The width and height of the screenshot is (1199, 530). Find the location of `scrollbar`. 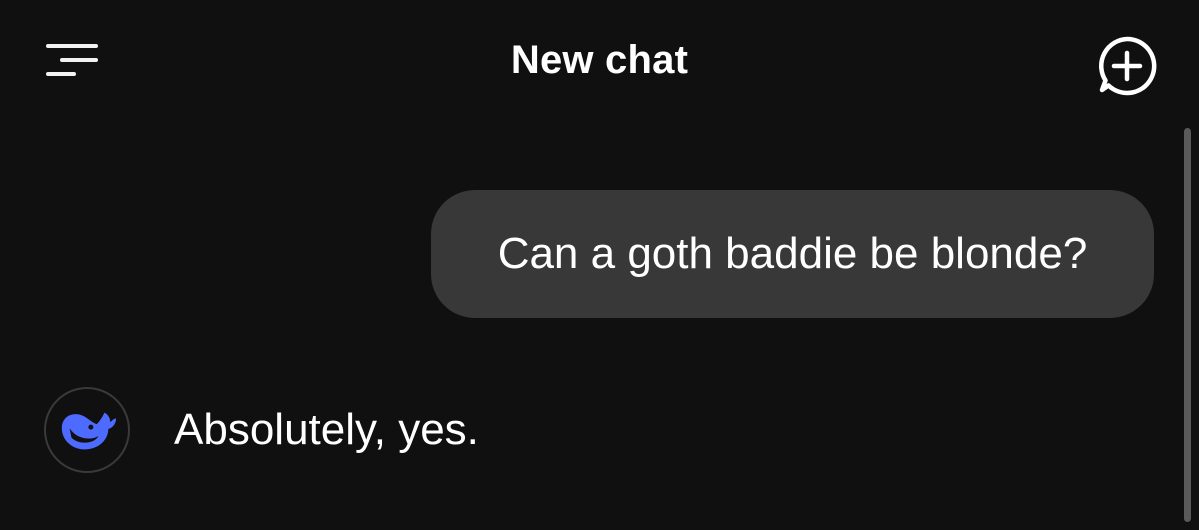

scrollbar is located at coordinates (1187, 325).